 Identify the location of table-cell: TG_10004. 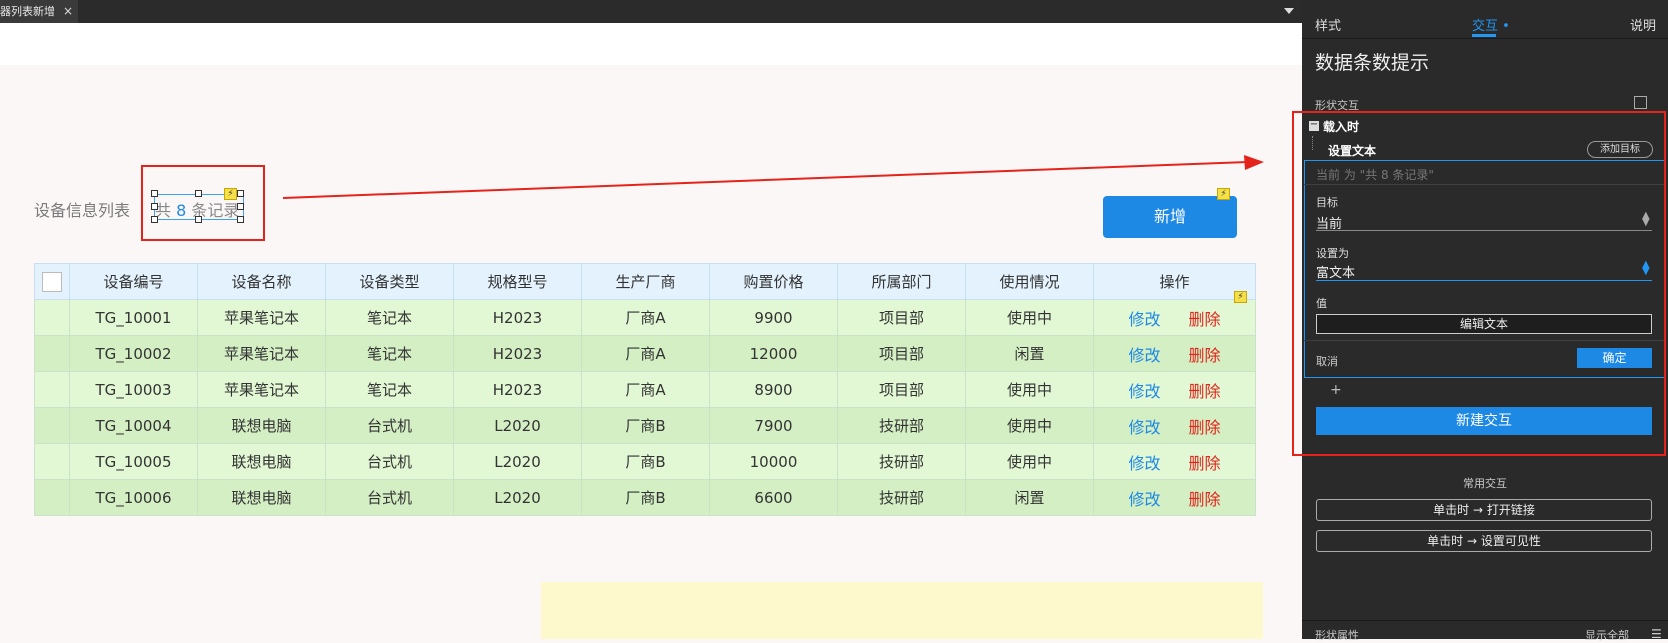
(133, 425).